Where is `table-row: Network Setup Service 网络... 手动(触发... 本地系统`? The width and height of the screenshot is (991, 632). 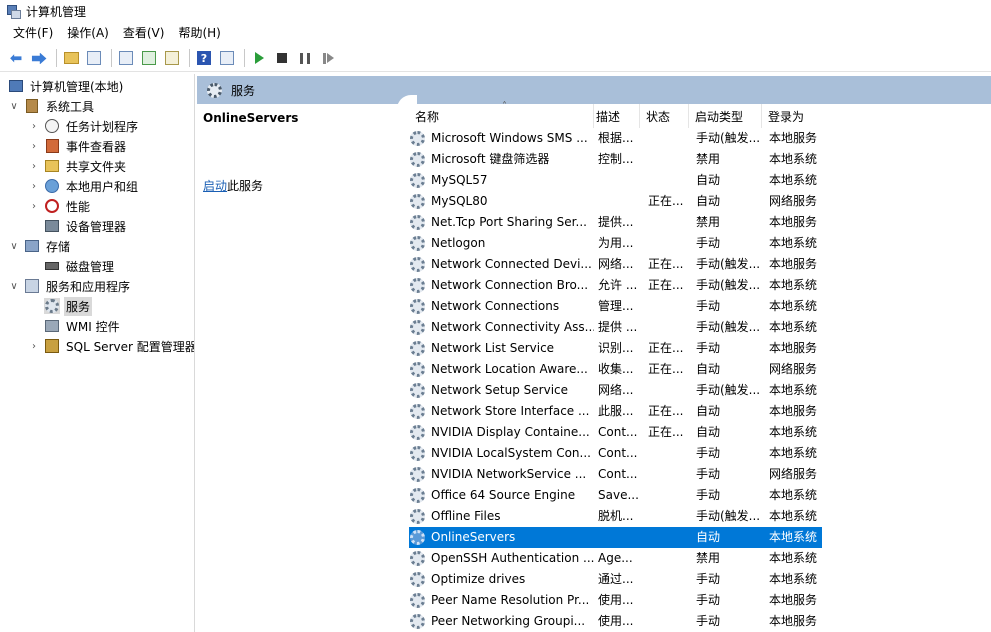 table-row: Network Setup Service 网络... 手动(触发... 本地系统 is located at coordinates (615, 390).